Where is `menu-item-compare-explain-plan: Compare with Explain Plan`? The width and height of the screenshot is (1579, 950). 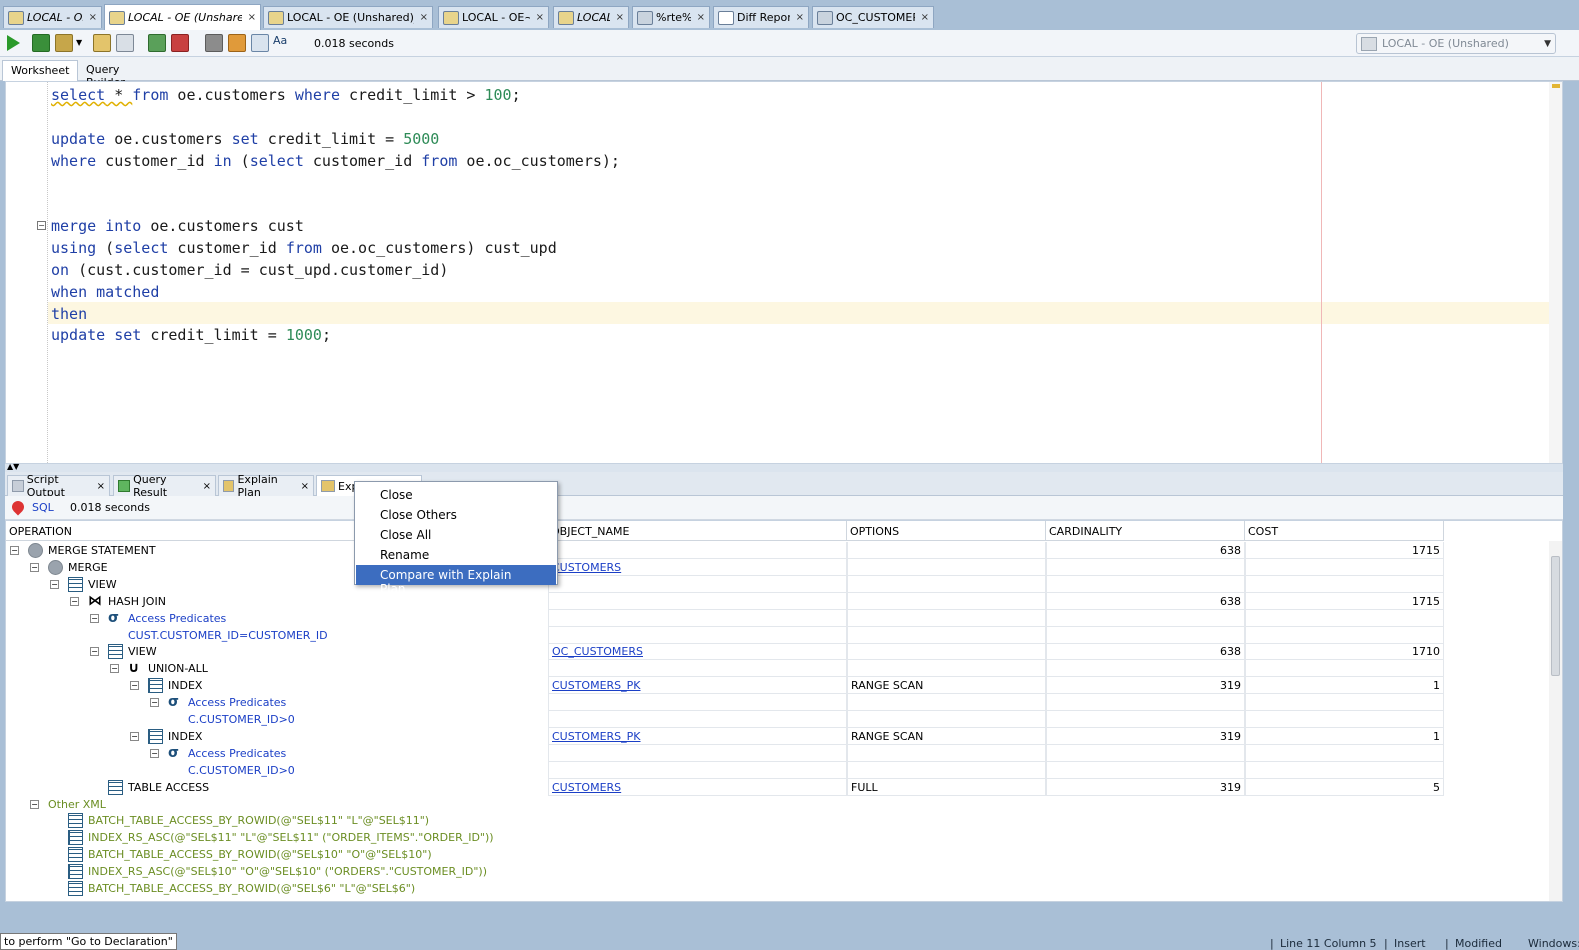
menu-item-compare-explain-plan: Compare with Explain Plan is located at coordinates (456, 580).